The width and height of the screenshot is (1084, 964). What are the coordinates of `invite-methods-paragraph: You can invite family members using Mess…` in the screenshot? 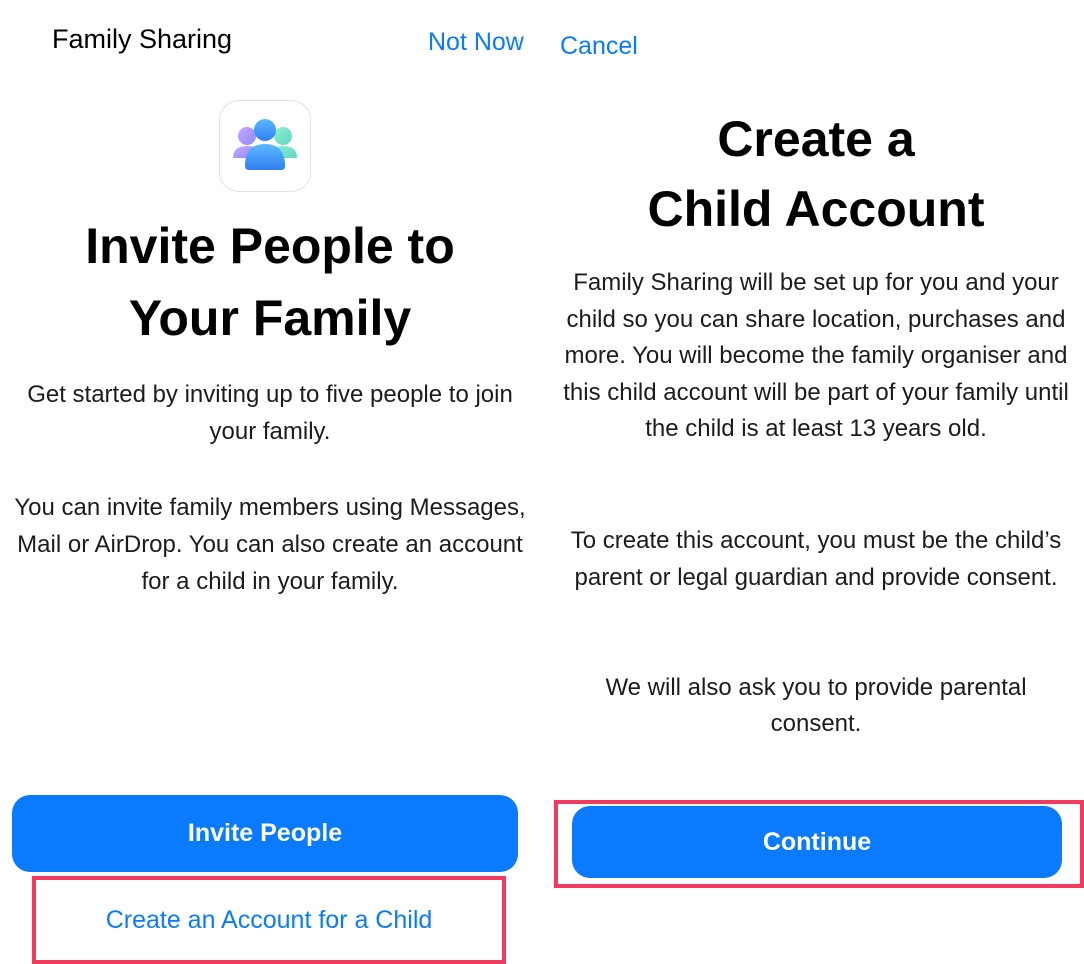 It's located at (270, 544).